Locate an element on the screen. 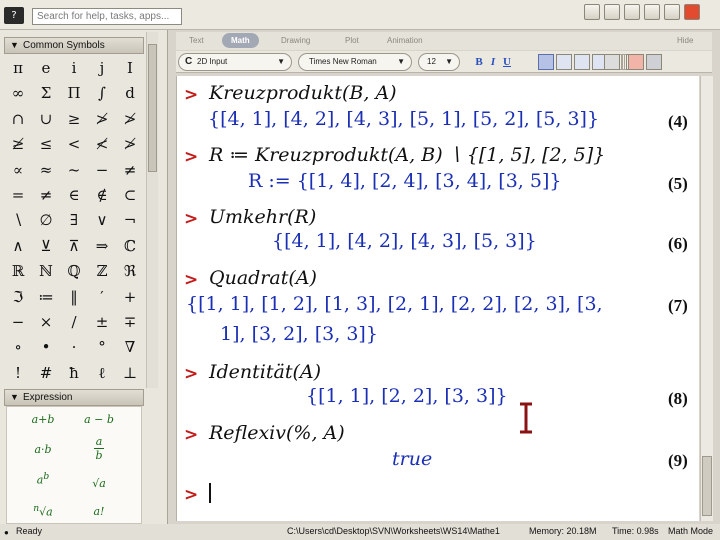 This screenshot has width=720, height=540. tab-plot: Plot is located at coordinates (352, 40).